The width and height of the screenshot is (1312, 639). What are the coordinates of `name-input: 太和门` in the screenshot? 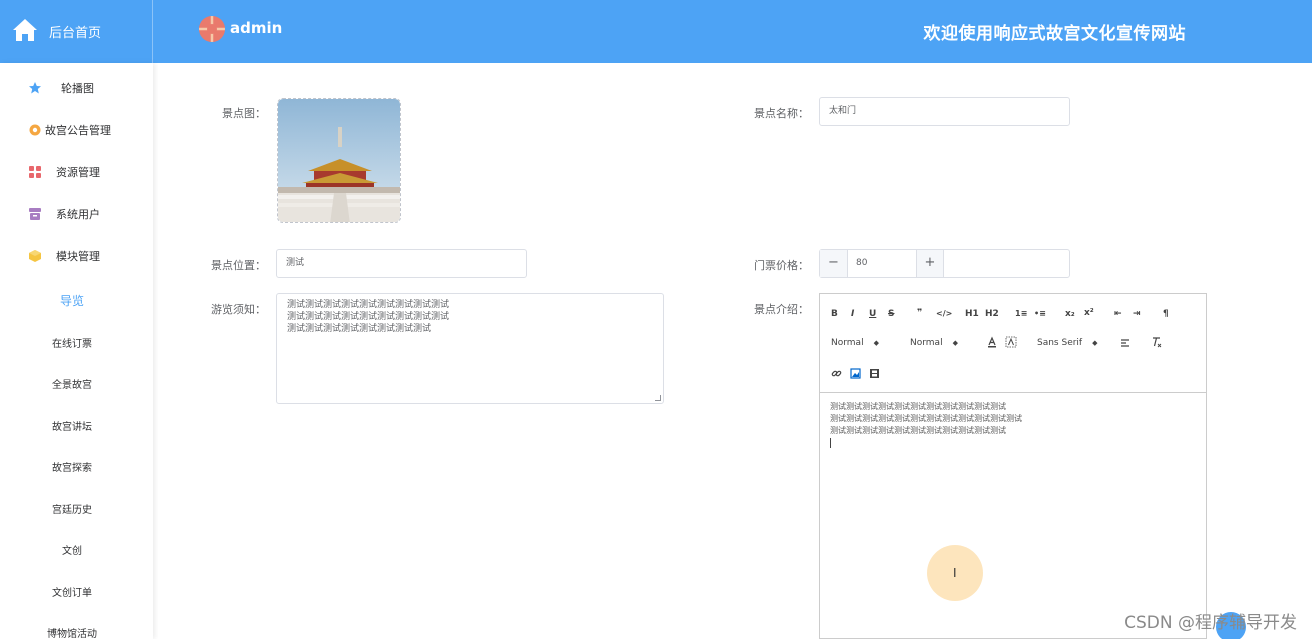 It's located at (944, 111).